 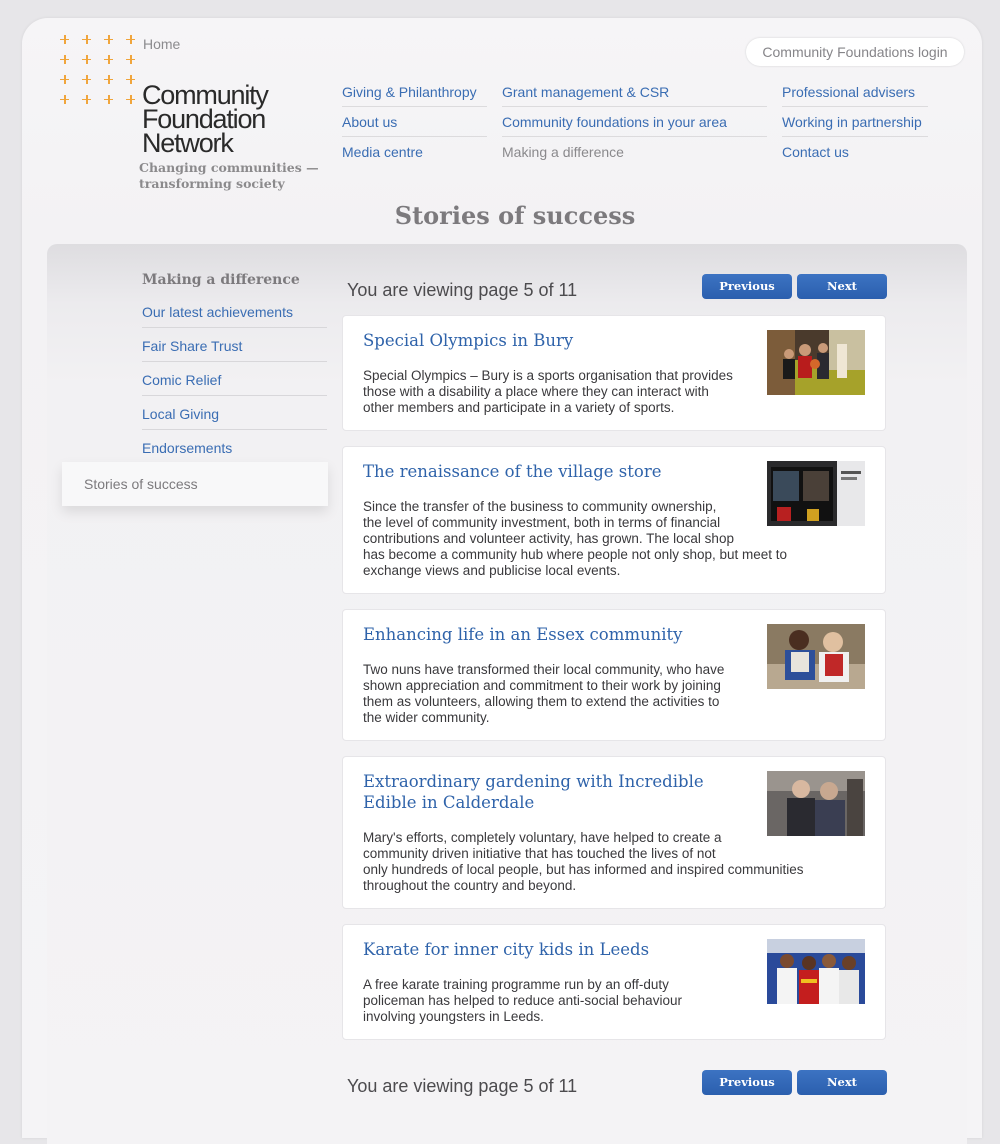 I want to click on sidebar-item-endorsements: Endorsements, so click(x=234, y=448).